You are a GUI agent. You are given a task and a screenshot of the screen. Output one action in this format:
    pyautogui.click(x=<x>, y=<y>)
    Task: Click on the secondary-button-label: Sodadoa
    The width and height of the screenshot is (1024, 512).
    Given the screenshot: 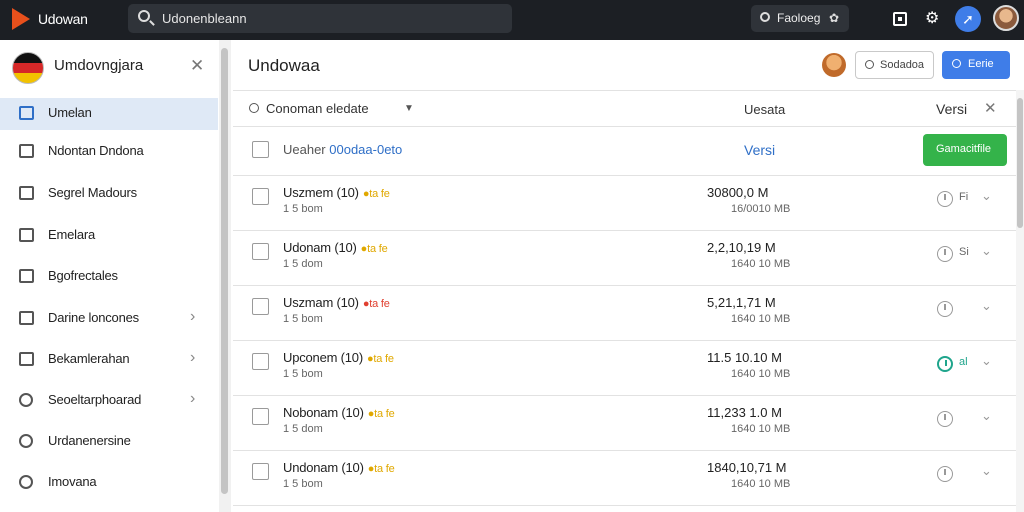 What is the action you would take?
    pyautogui.click(x=902, y=65)
    